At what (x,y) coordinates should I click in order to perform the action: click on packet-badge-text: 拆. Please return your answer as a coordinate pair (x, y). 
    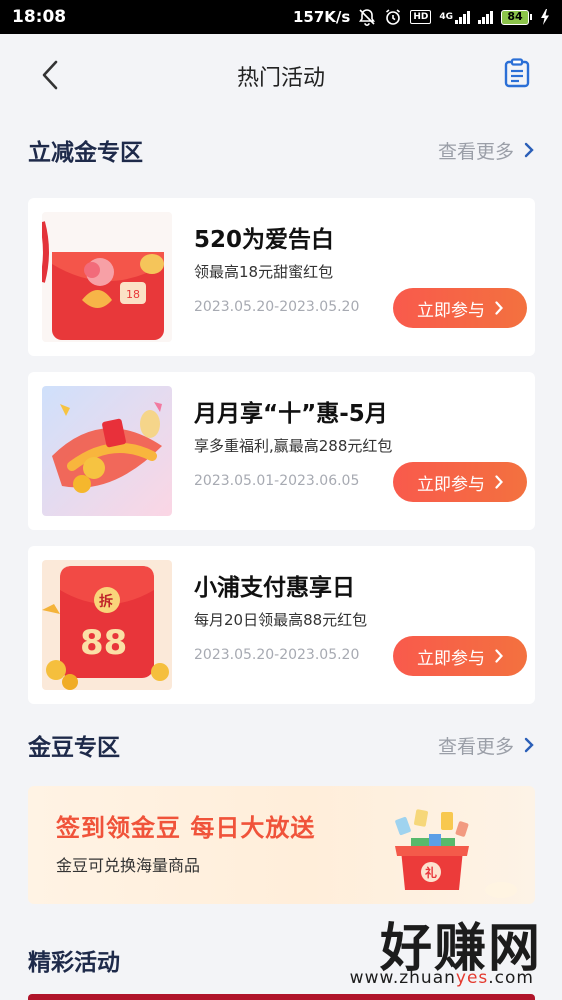
    Looking at the image, I should click on (106, 601).